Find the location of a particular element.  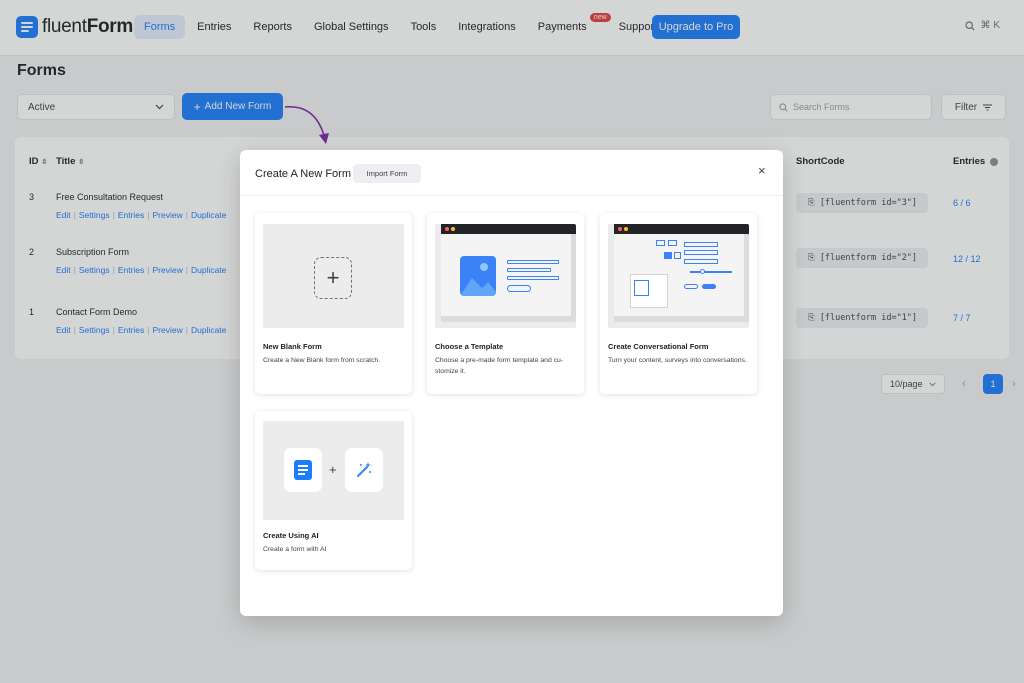

card-title: Create Using AI is located at coordinates (291, 535).